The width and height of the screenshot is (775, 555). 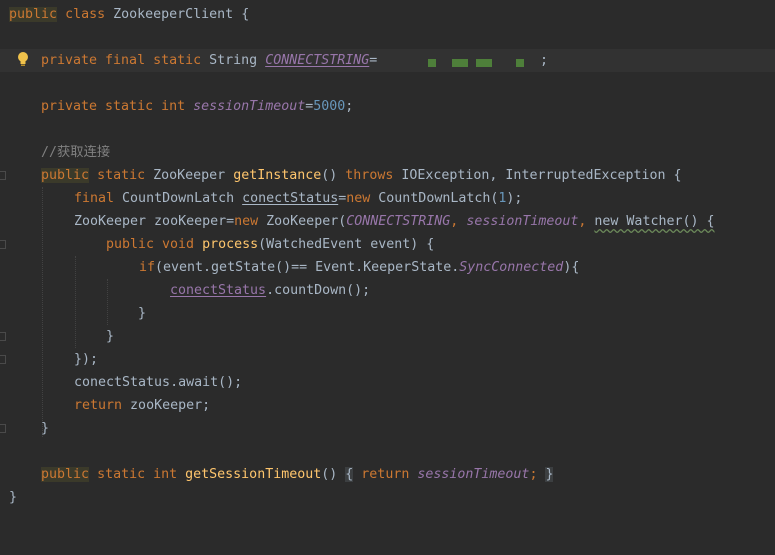 What do you see at coordinates (387, 382) in the screenshot?
I see `code-line: conectStatus.await();` at bounding box center [387, 382].